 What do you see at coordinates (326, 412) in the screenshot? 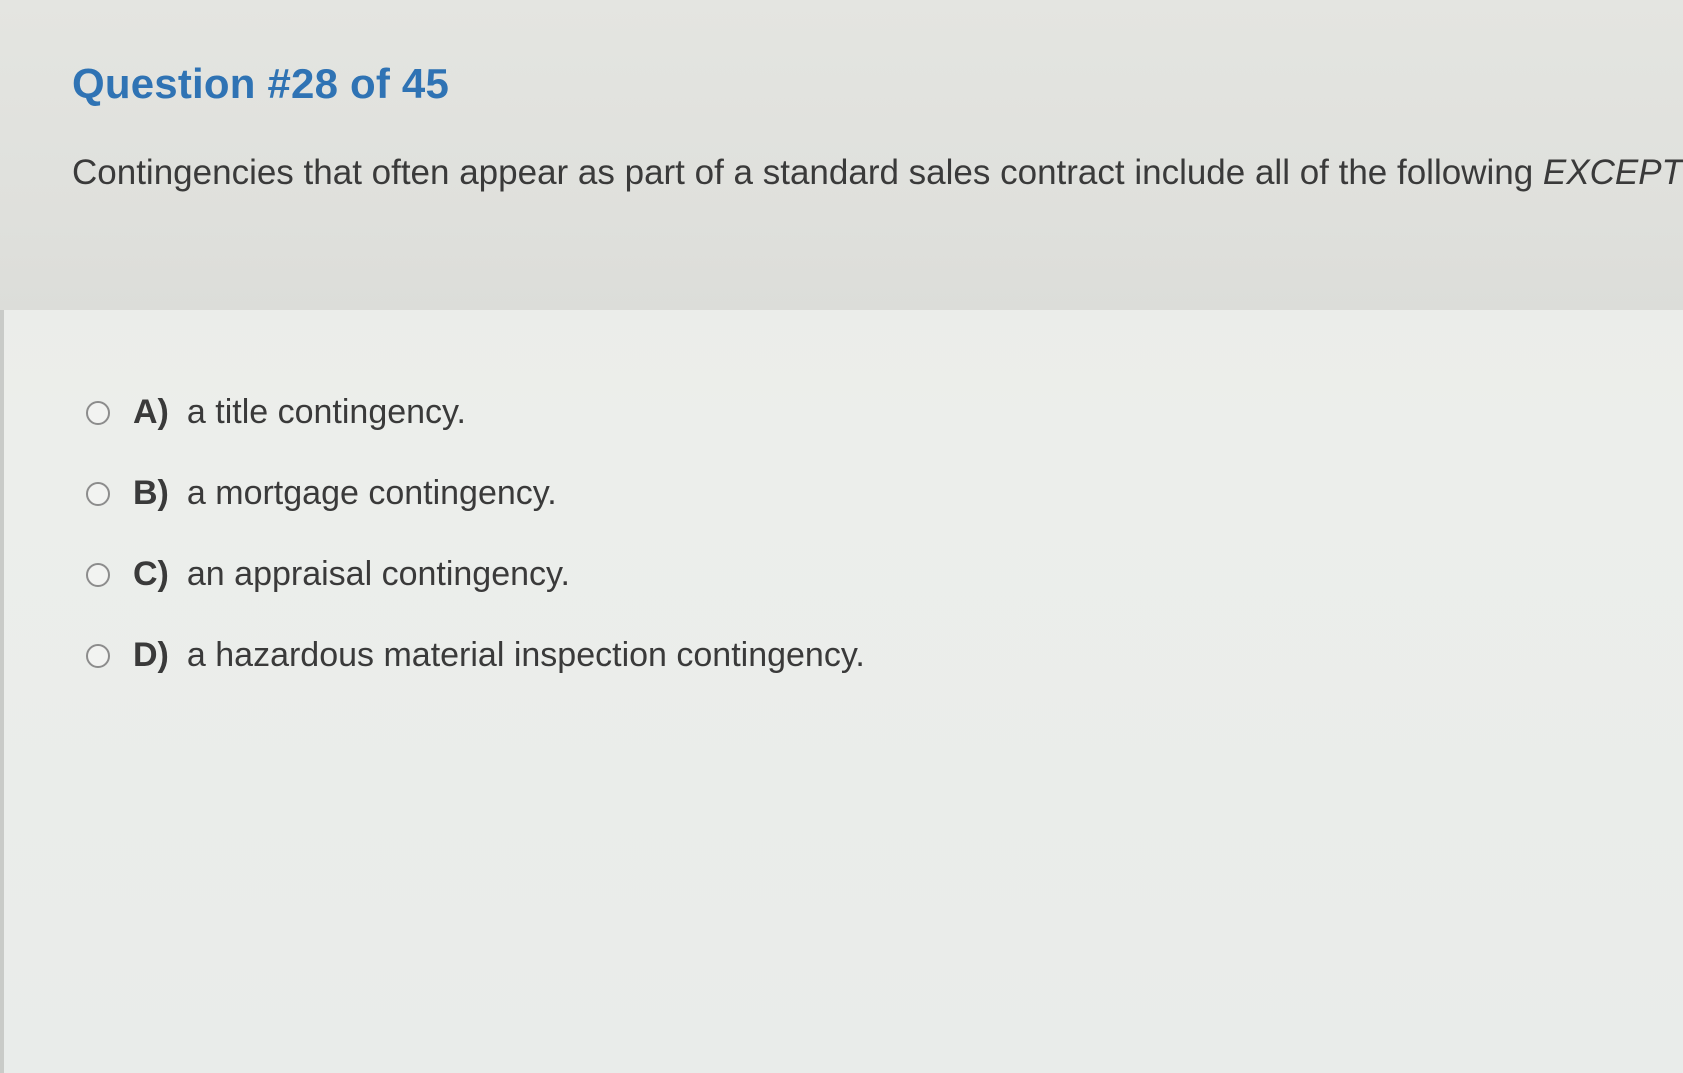
I see `option-text-a: a title contingency.` at bounding box center [326, 412].